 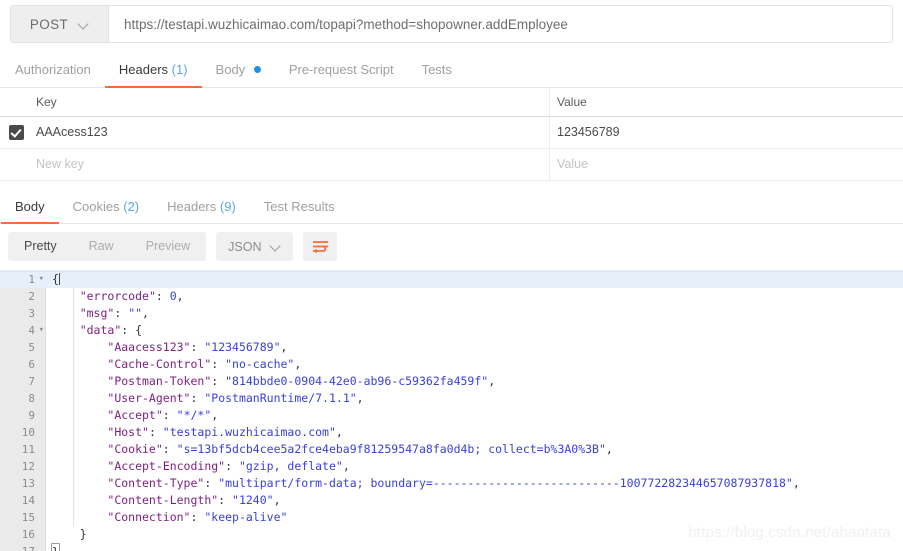 I want to click on code-line: 1▾{, so click(x=451, y=279).